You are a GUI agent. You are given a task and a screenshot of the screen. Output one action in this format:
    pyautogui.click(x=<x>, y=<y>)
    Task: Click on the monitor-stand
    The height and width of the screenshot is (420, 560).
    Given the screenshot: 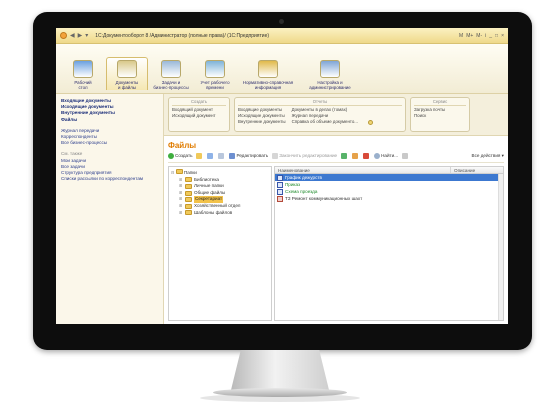 What is the action you would take?
    pyautogui.click(x=280, y=370)
    